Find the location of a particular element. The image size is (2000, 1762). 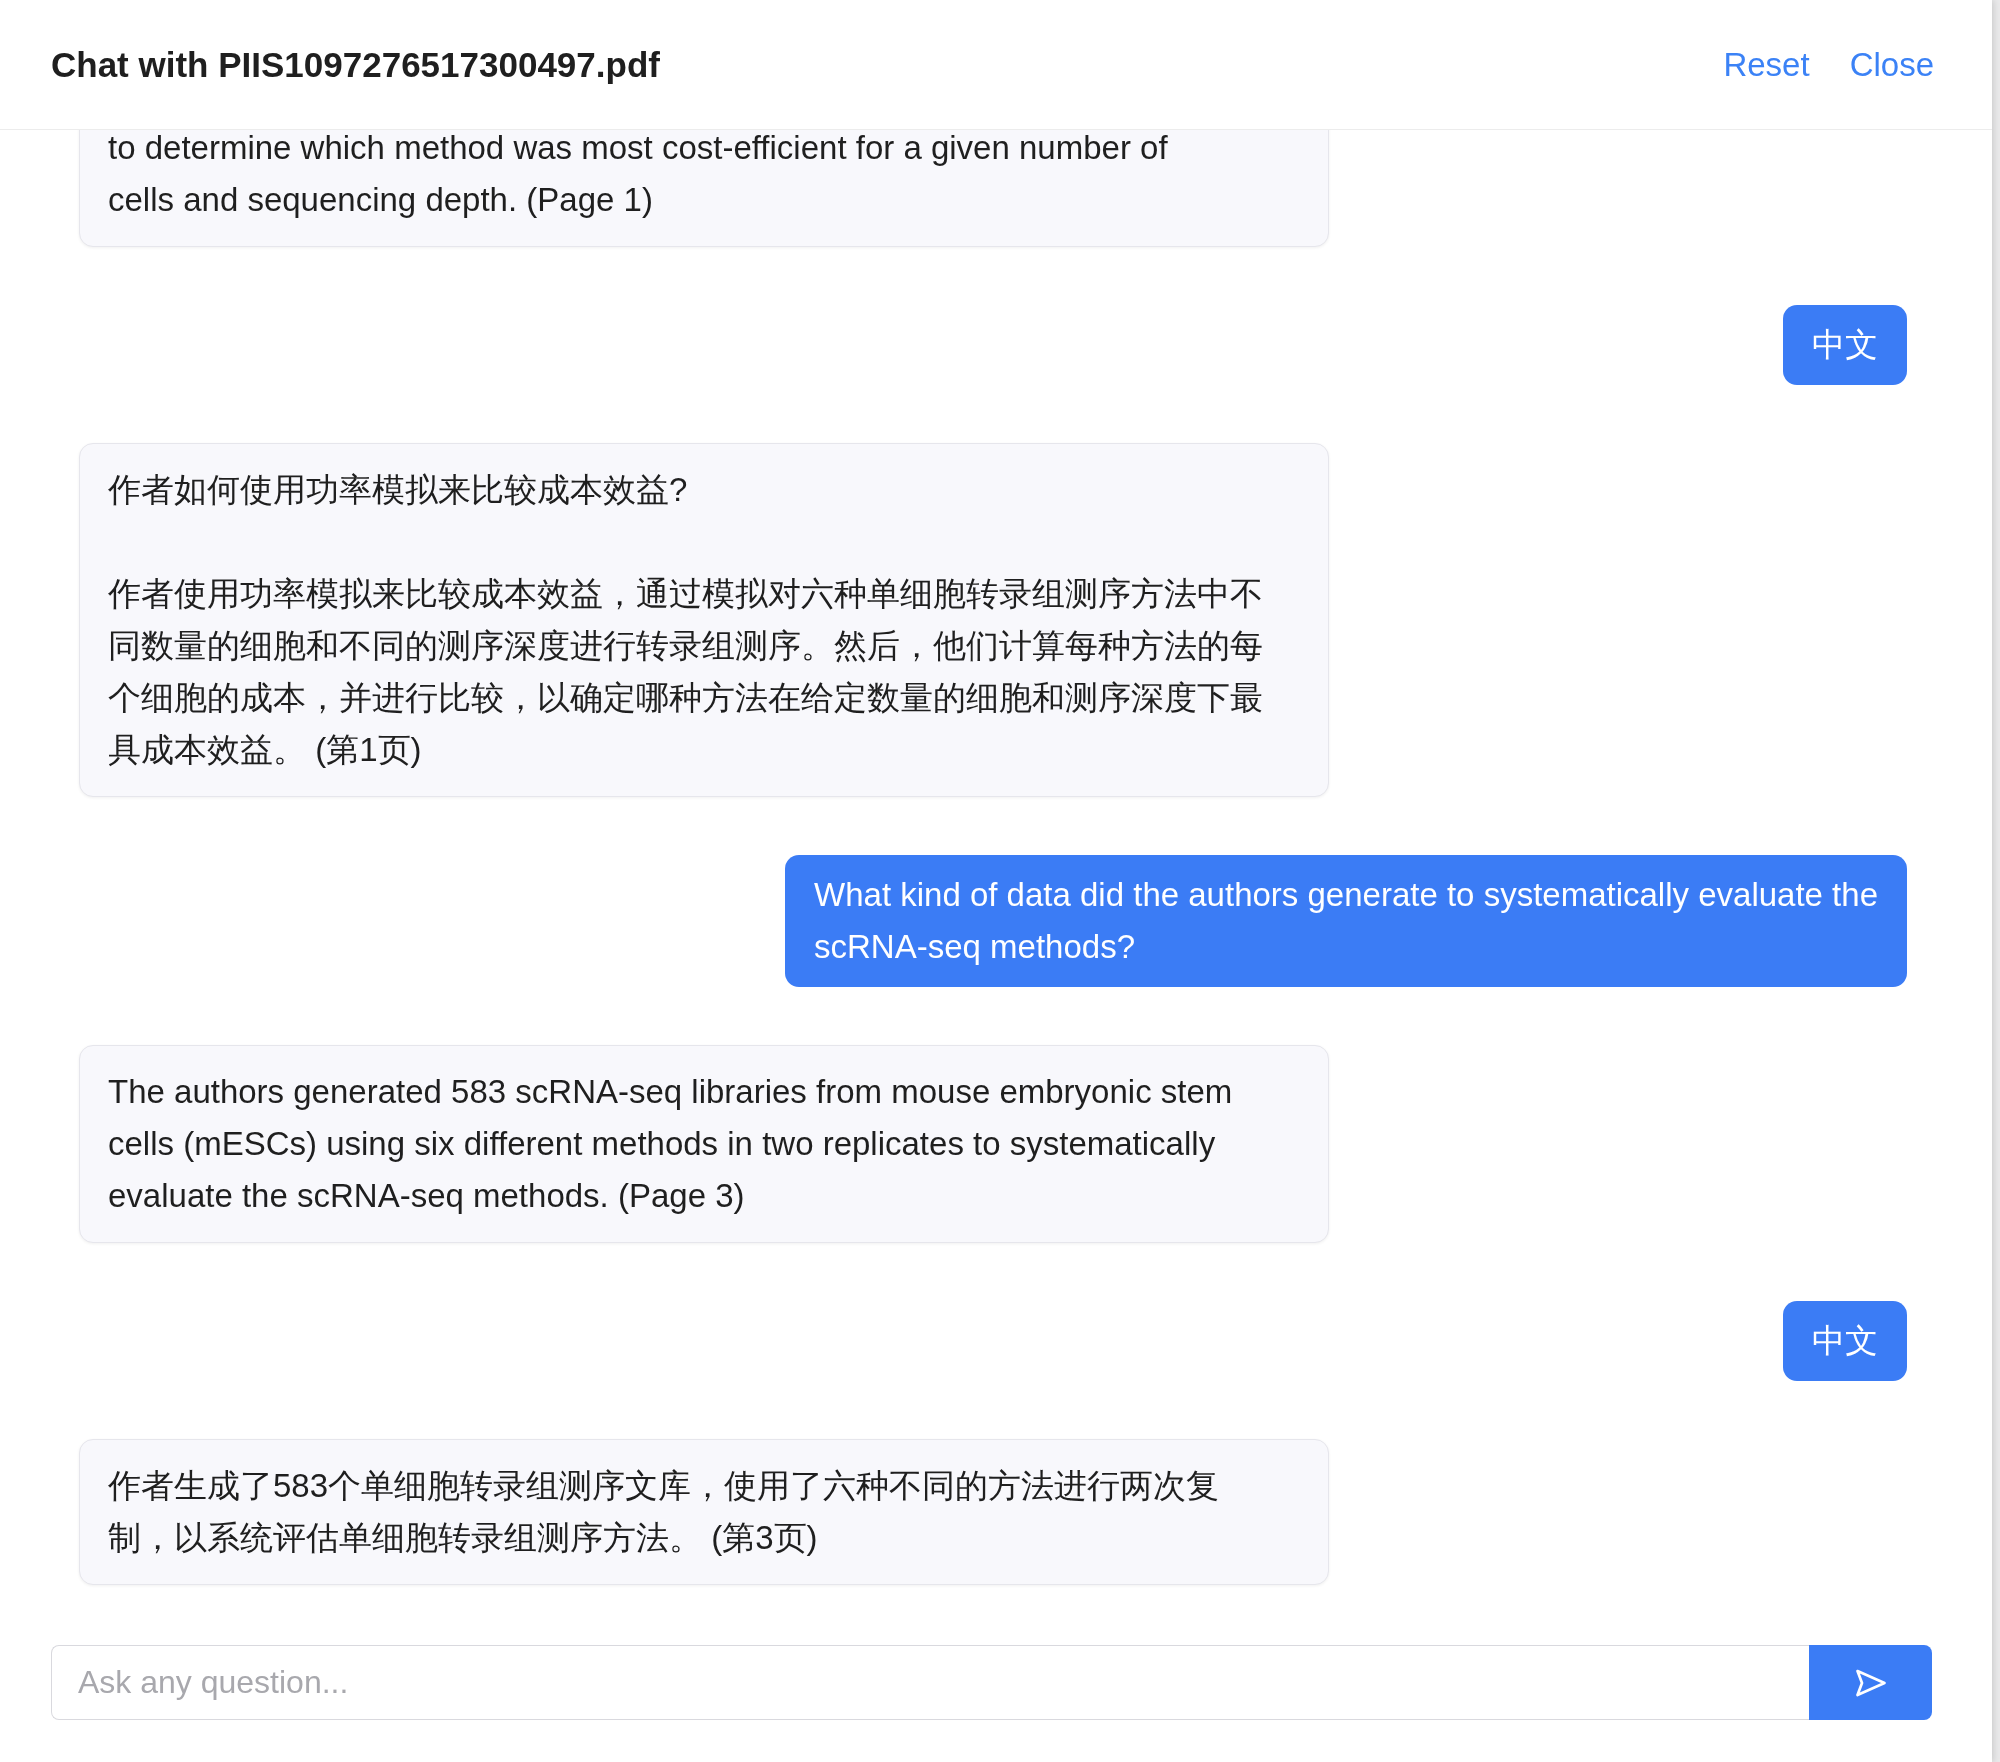

assistant-message: to determine which method was most cost-efficient for a given number of cells and sequencing depth. (Page 1) is located at coordinates (704, 188).